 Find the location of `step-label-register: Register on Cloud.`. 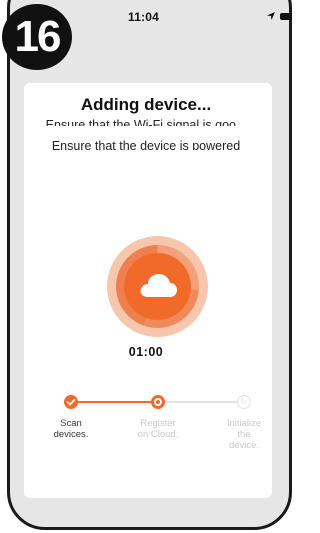

step-label-register: Register on Cloud. is located at coordinates (158, 429).